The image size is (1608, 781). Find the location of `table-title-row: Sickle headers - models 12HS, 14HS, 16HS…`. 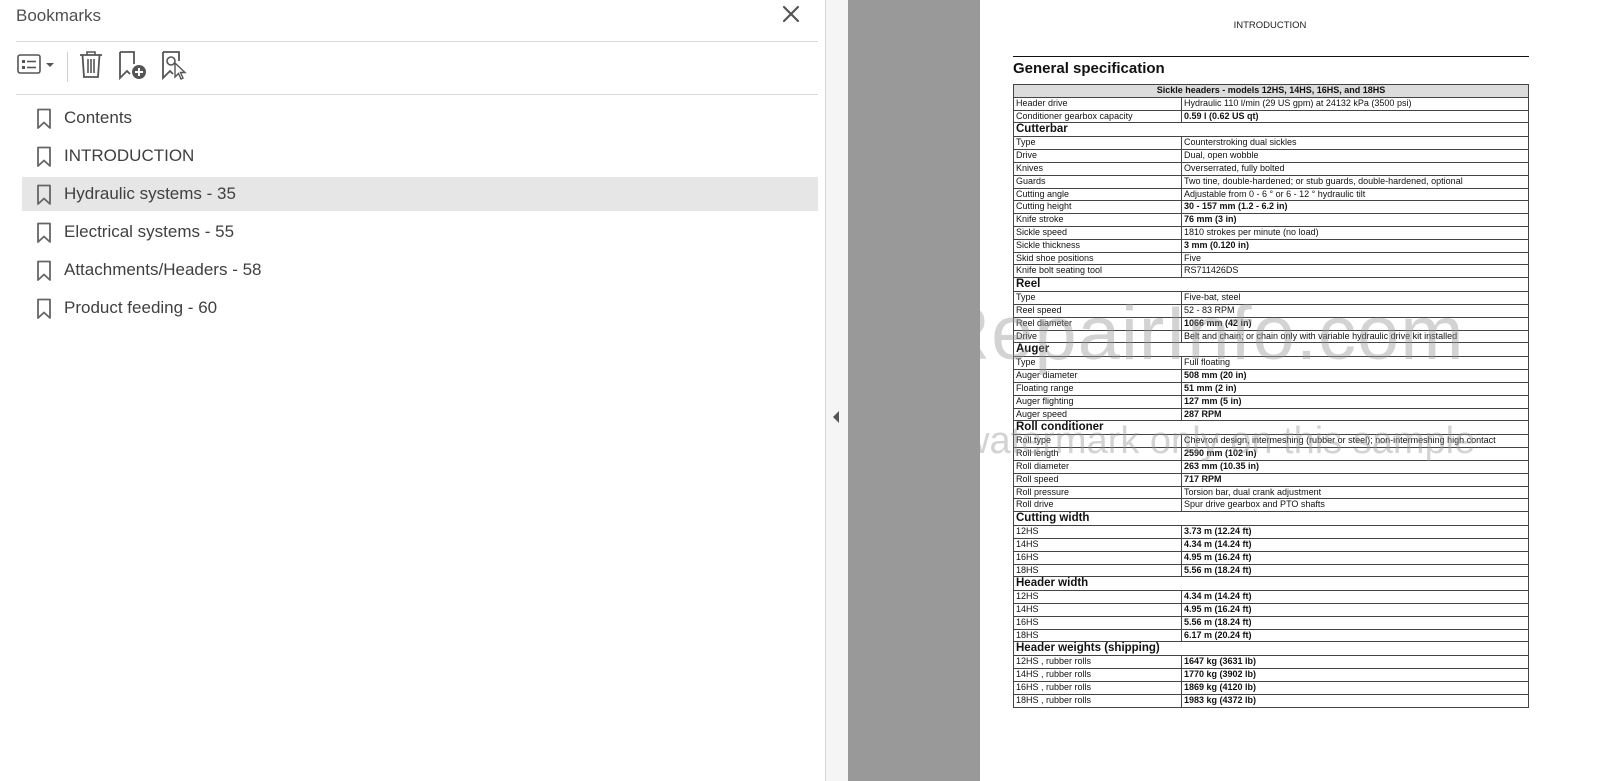

table-title-row: Sickle headers - models 12HS, 14HS, 16HS… is located at coordinates (1271, 91).